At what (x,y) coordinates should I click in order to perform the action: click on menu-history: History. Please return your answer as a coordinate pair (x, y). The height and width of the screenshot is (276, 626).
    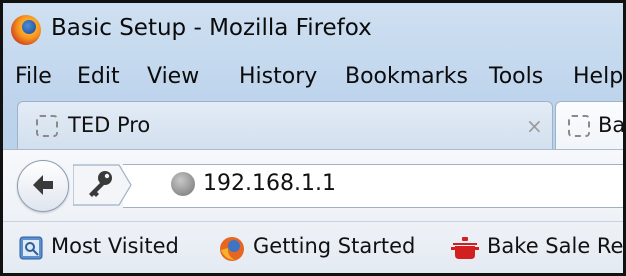
    Looking at the image, I should click on (278, 76).